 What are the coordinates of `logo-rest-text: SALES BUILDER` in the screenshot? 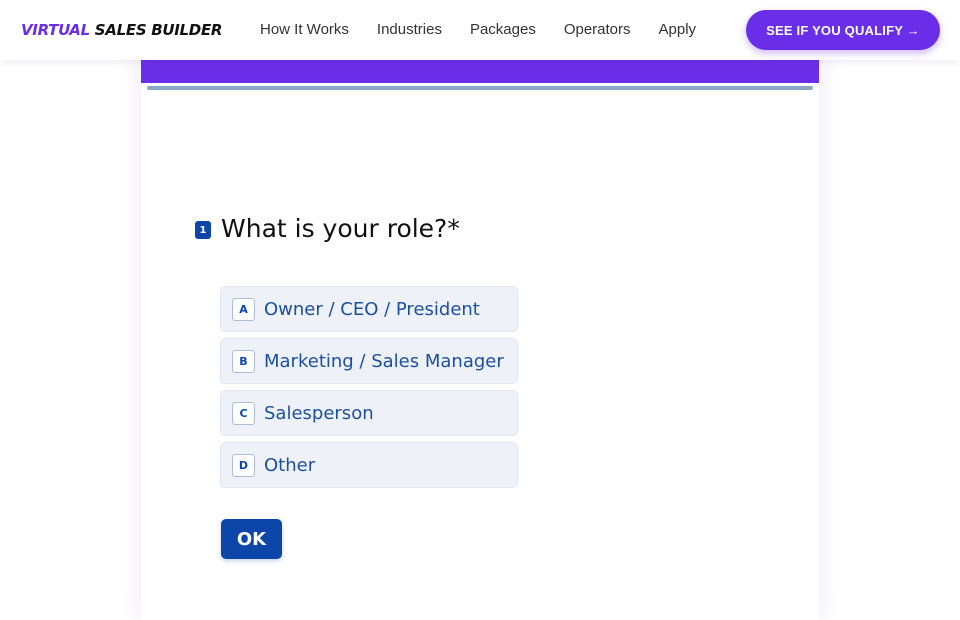 It's located at (156, 30).